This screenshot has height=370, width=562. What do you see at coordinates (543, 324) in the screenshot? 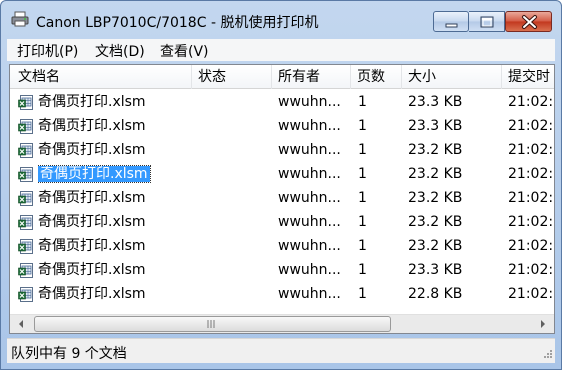
I see `scroll-right-icon` at bounding box center [543, 324].